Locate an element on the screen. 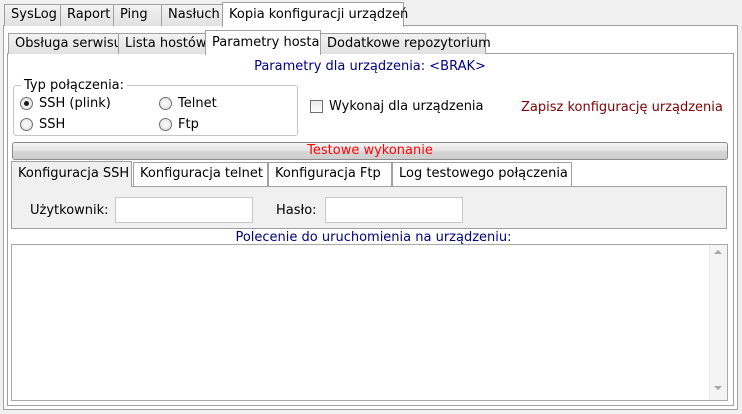 The height and width of the screenshot is (414, 742). scroll-up-arrow-icon is located at coordinates (718, 252).